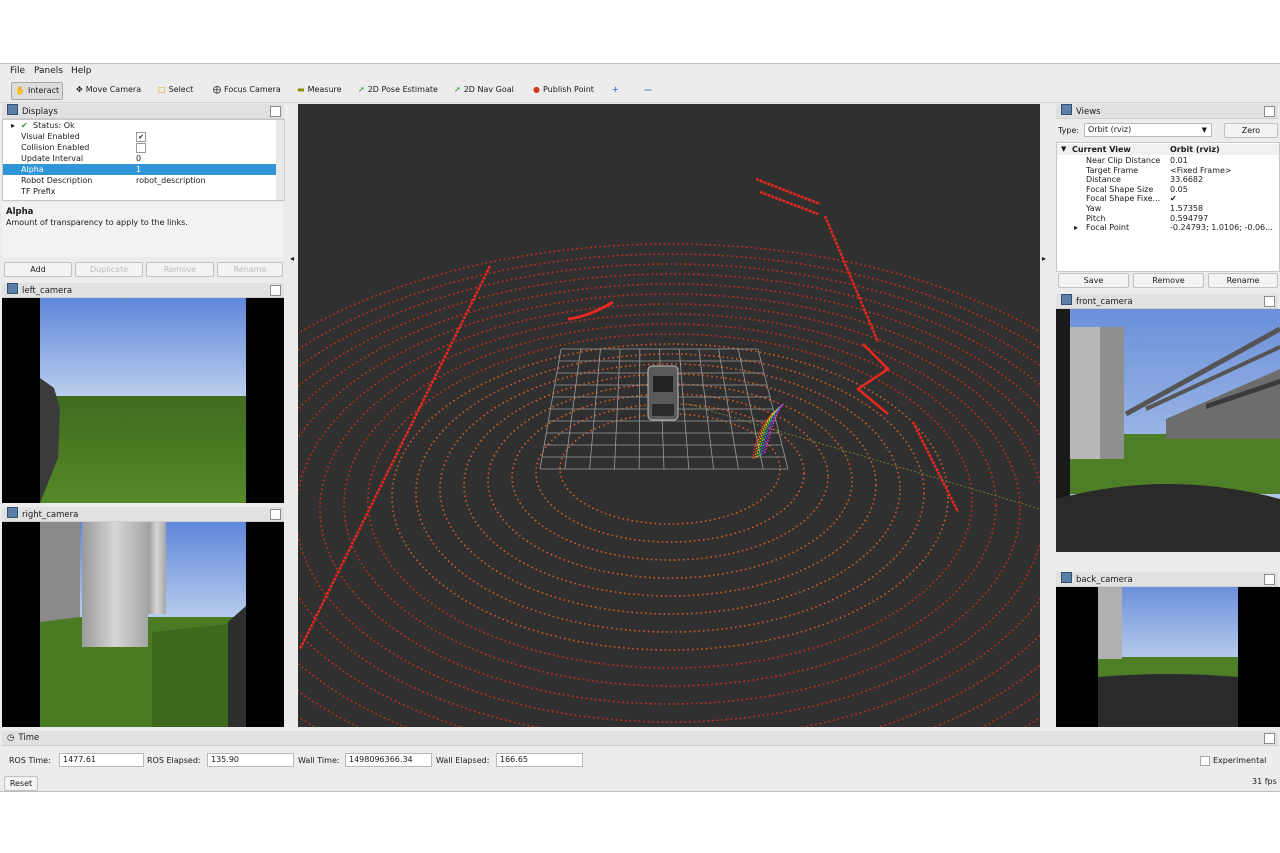 The height and width of the screenshot is (853, 1280). What do you see at coordinates (663, 410) in the screenshot?
I see `vehicle-rear` at bounding box center [663, 410].